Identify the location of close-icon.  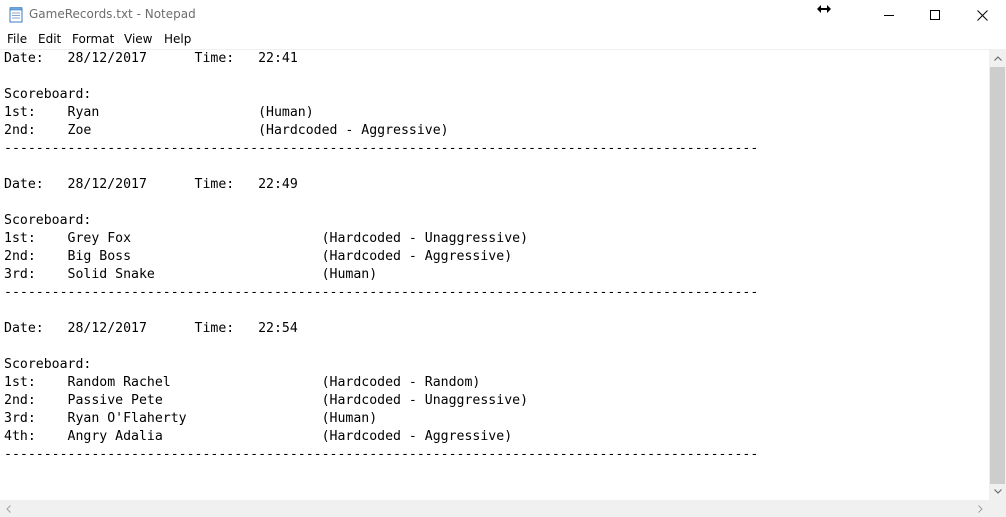
(982, 15).